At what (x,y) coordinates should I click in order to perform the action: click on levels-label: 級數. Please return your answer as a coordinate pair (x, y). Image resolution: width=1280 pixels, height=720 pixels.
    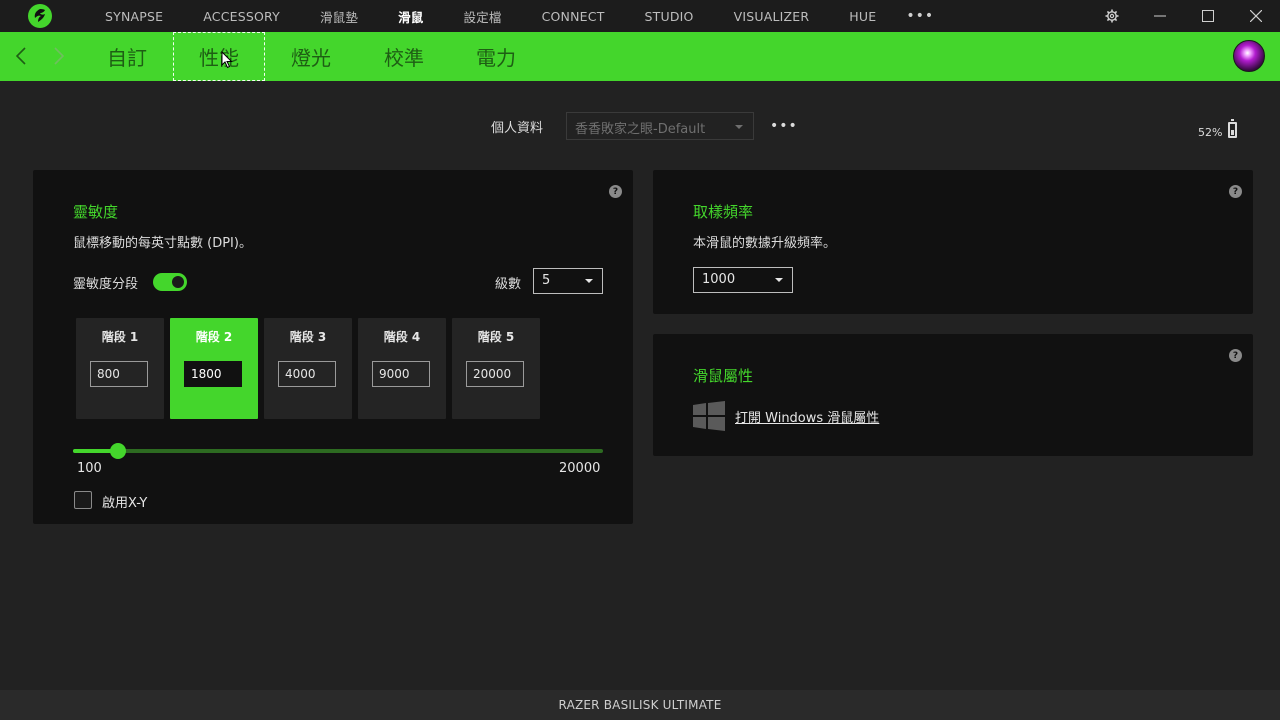
    Looking at the image, I should click on (508, 284).